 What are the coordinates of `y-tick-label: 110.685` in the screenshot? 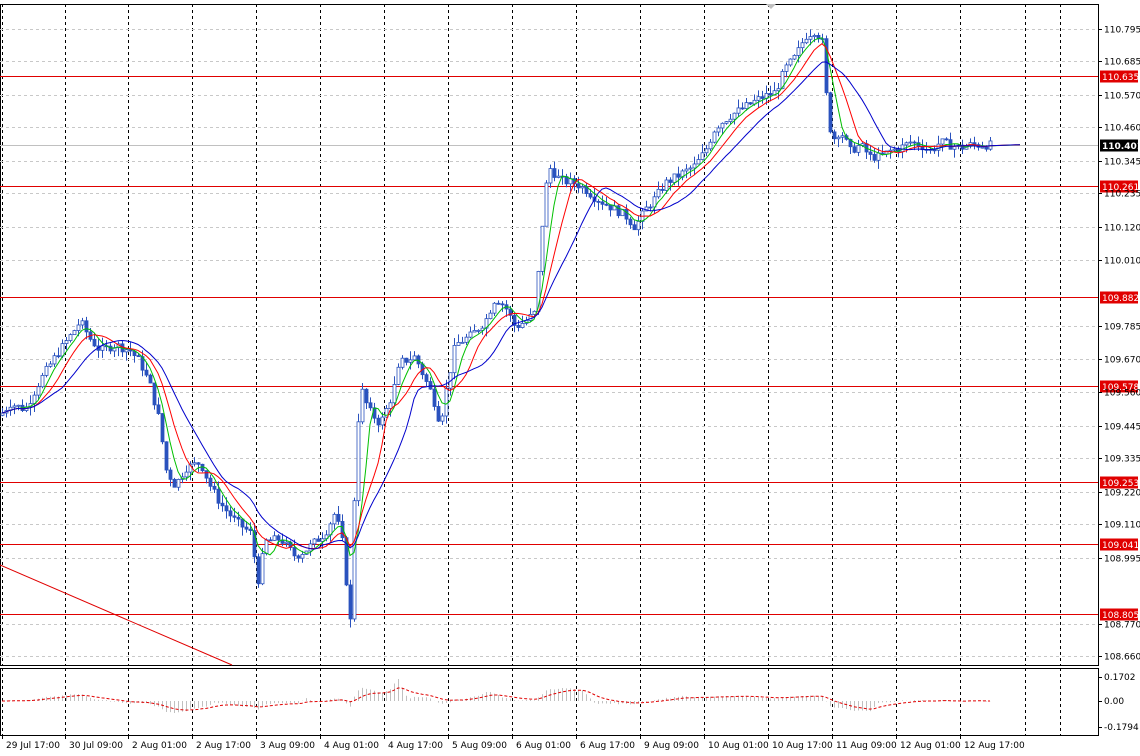 It's located at (1122, 63).